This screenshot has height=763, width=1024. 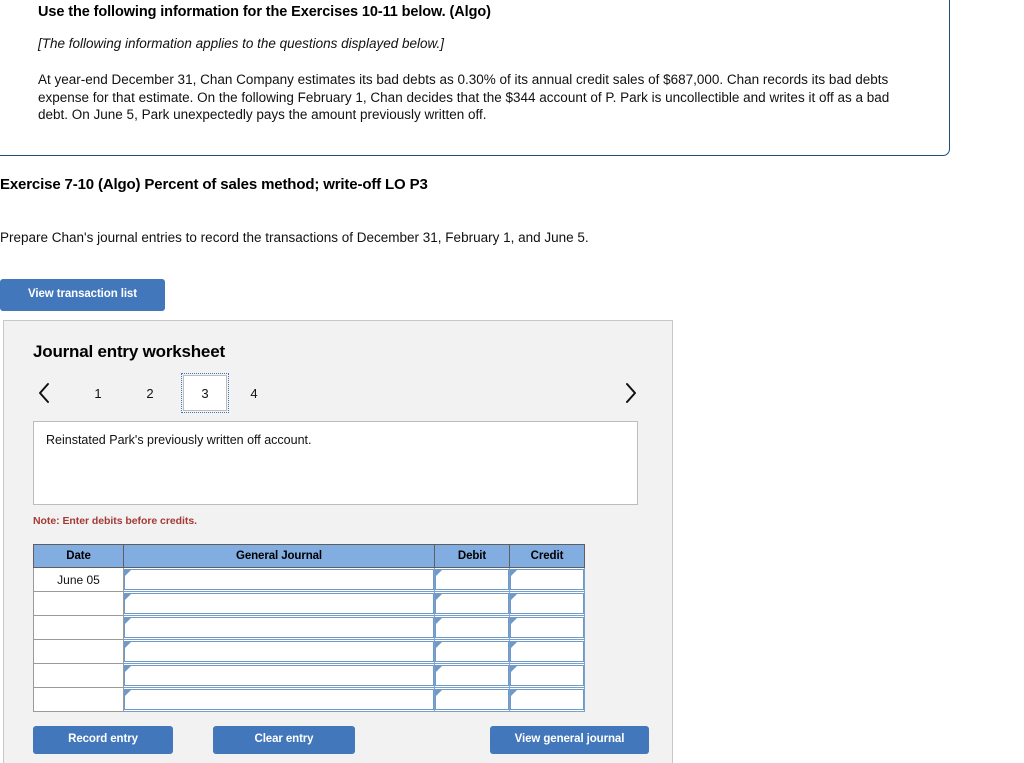 What do you see at coordinates (78, 579) in the screenshot?
I see `date-cell: June 05` at bounding box center [78, 579].